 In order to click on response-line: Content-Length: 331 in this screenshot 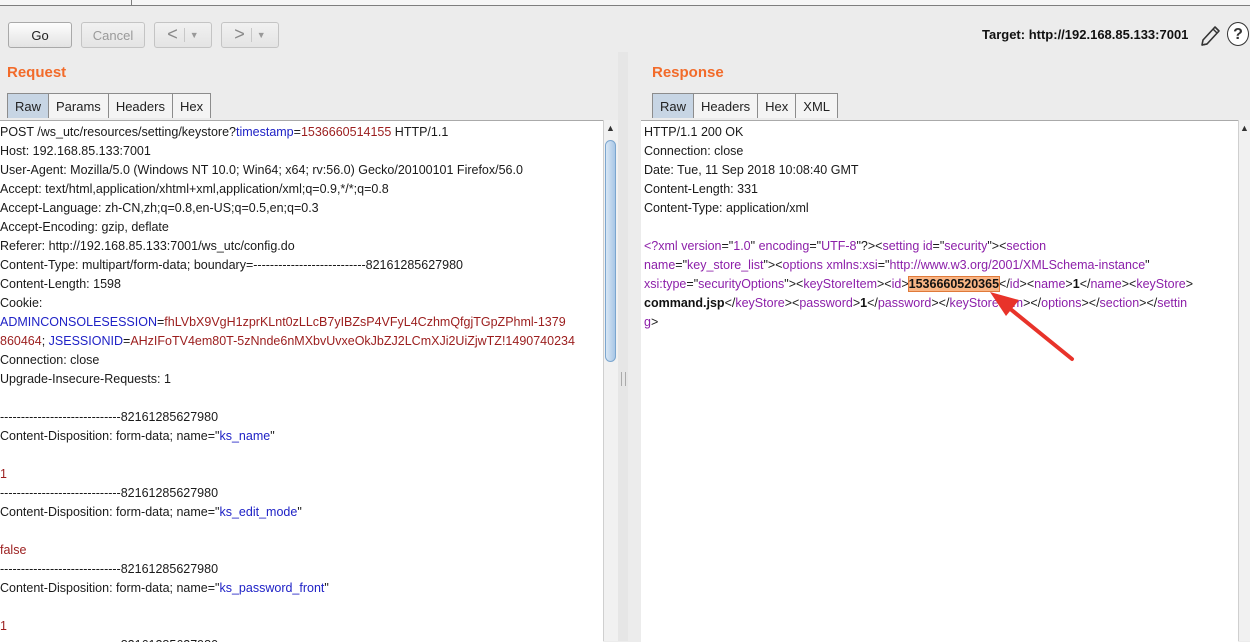, I will do `click(701, 189)`.